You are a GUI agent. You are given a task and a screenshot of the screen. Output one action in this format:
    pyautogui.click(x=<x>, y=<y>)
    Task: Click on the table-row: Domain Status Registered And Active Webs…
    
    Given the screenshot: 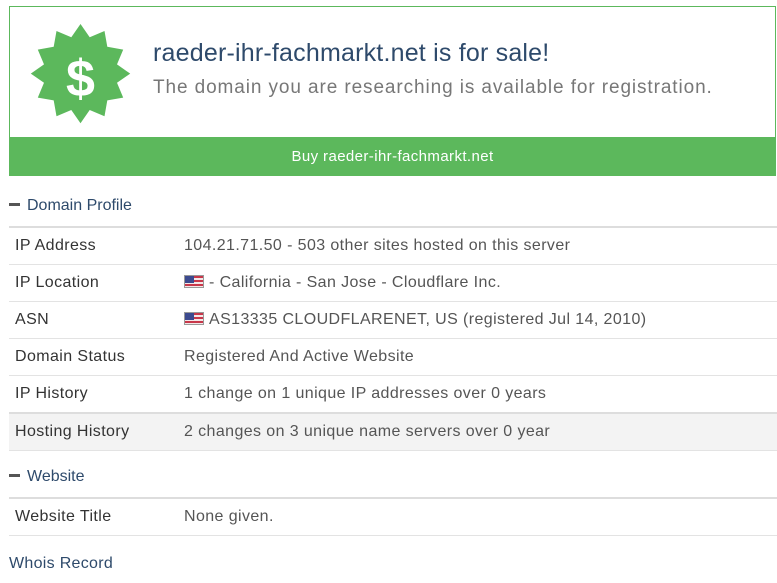 What is the action you would take?
    pyautogui.click(x=393, y=357)
    